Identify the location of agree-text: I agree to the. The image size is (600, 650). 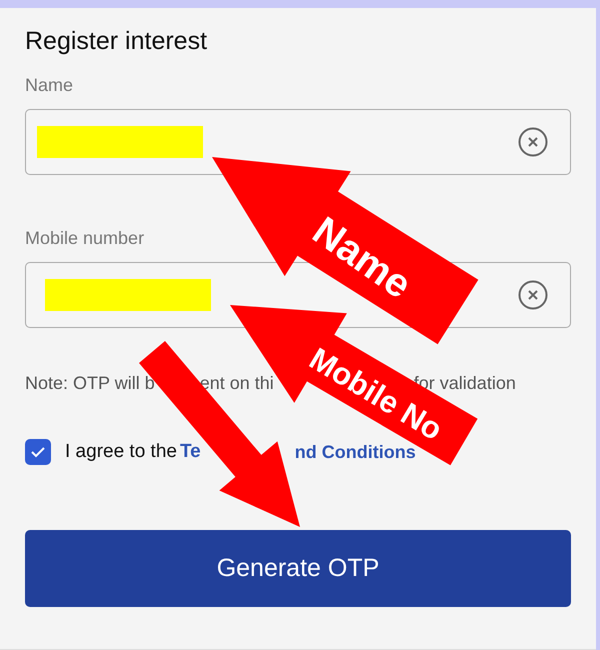
(121, 452).